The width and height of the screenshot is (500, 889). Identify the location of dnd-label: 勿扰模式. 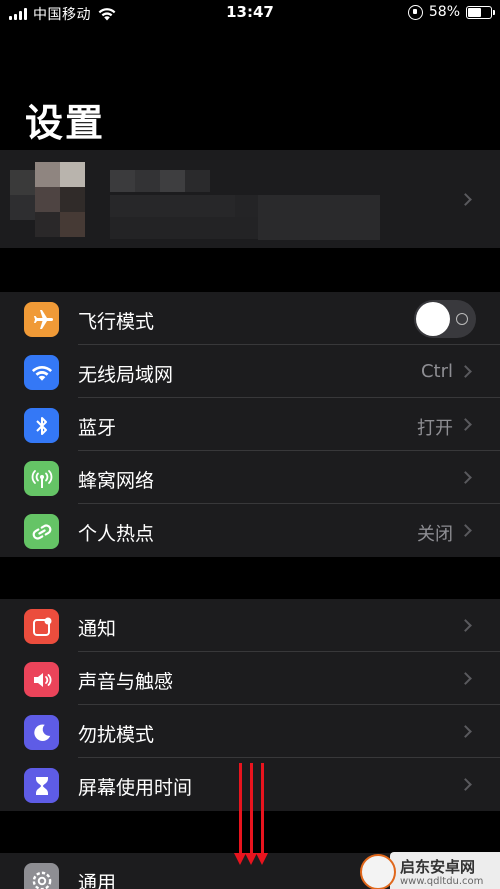
(116, 735).